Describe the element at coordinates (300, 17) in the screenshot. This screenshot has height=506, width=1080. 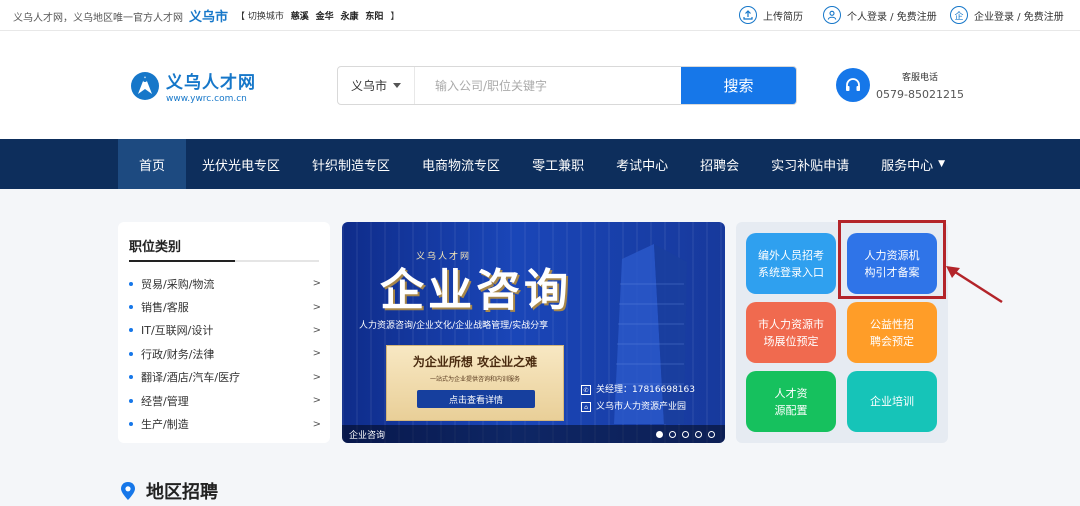
I see `city-link: 慈溪` at that location.